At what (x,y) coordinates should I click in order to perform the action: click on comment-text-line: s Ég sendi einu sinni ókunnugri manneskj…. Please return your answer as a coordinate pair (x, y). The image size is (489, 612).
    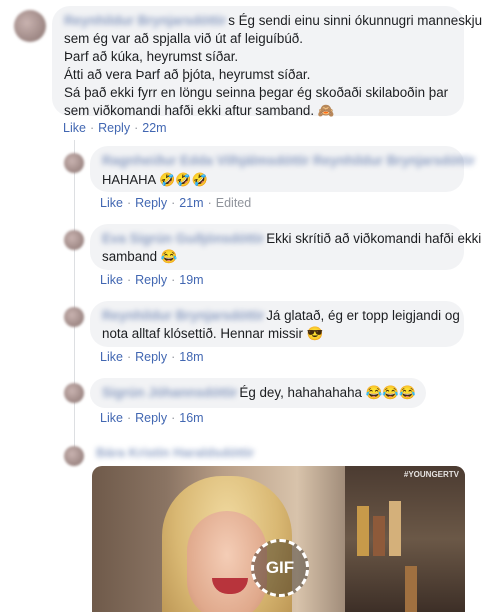
    Looking at the image, I should click on (355, 20).